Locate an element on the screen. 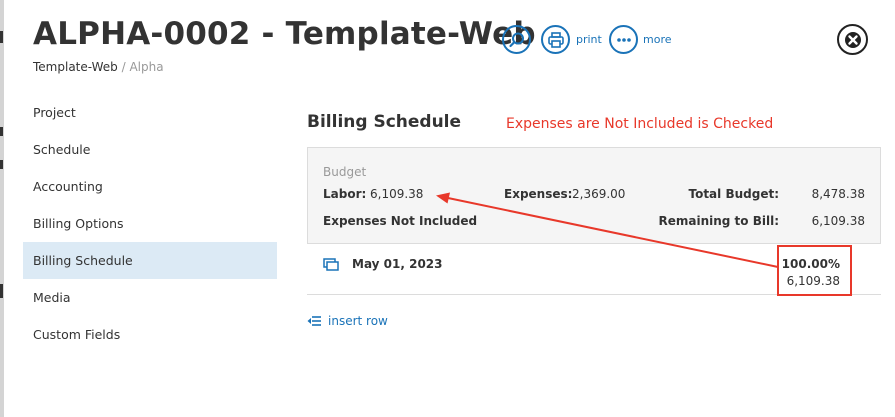 The width and height of the screenshot is (895, 417). search-button is located at coordinates (516, 39).